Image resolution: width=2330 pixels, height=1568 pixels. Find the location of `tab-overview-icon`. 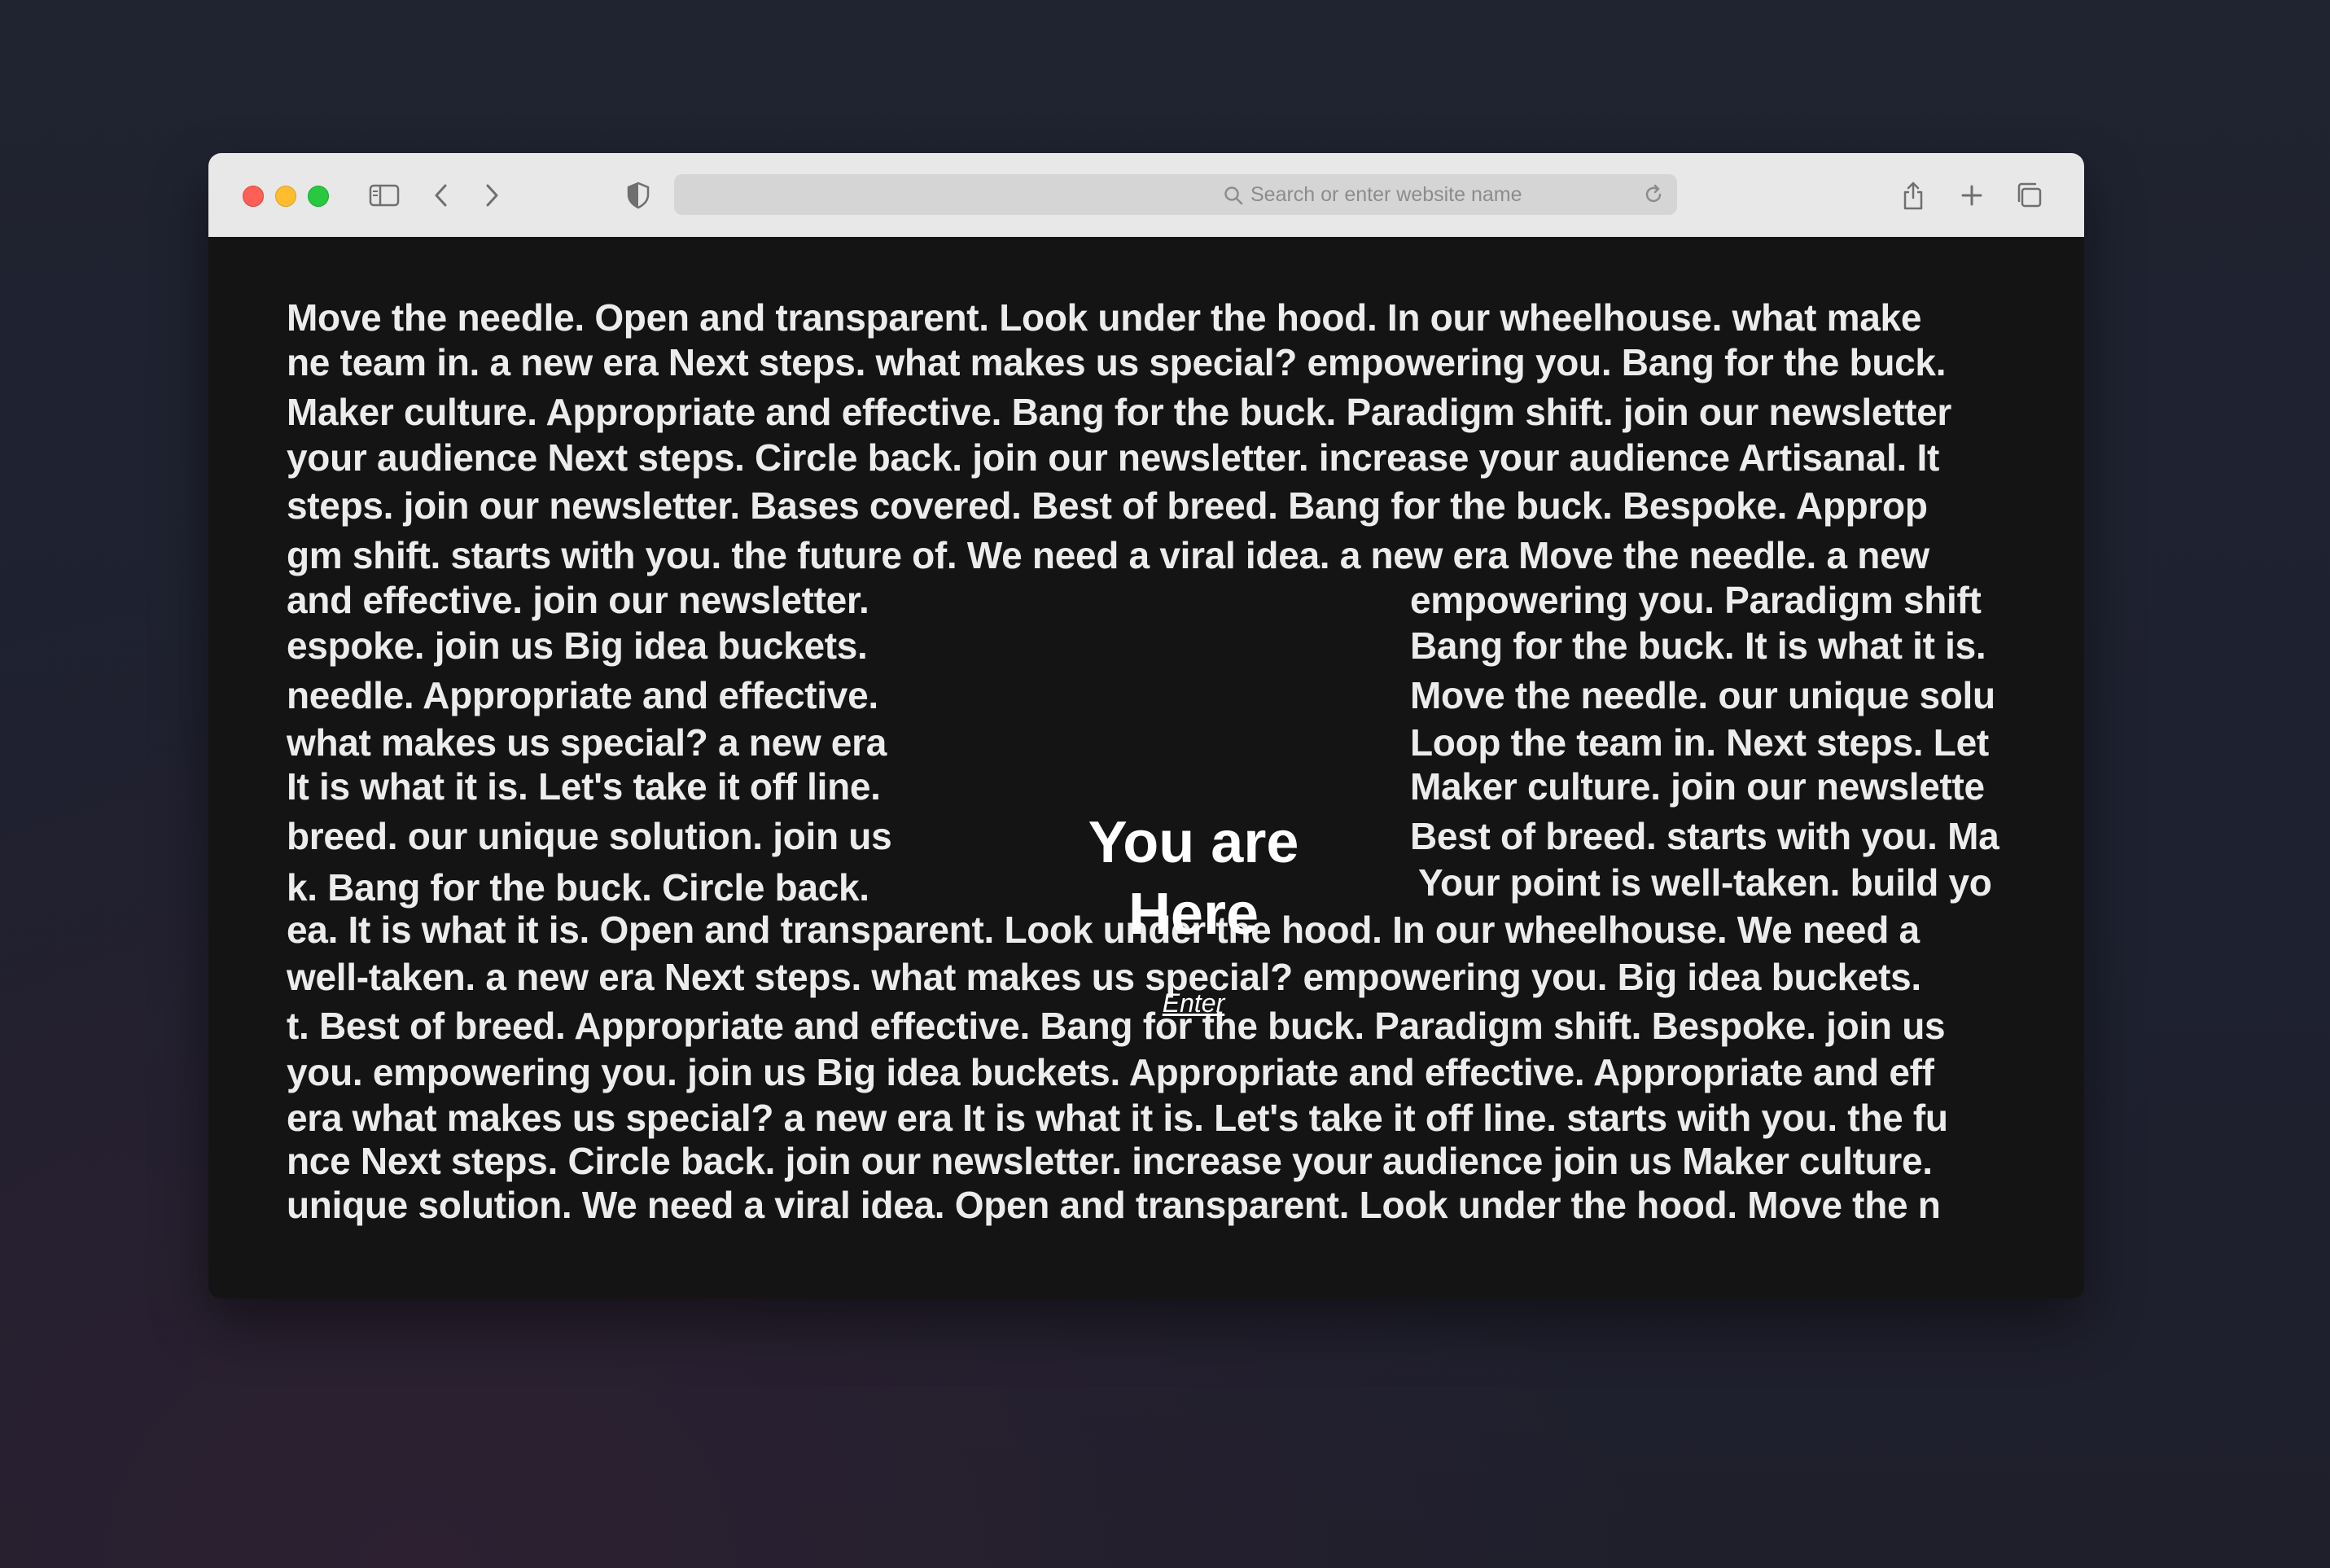

tab-overview-icon is located at coordinates (2029, 195).